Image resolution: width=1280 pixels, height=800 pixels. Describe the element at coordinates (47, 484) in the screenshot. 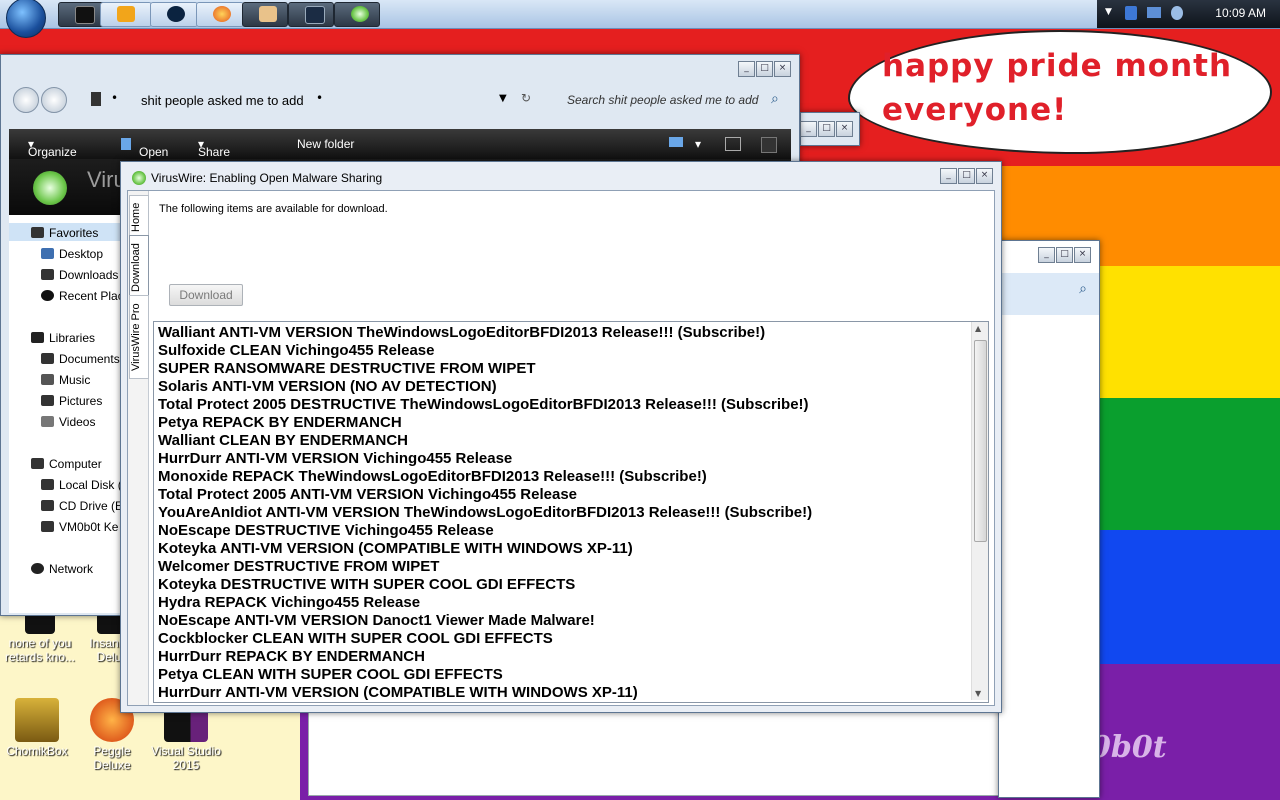

I see `drive-icon` at that location.